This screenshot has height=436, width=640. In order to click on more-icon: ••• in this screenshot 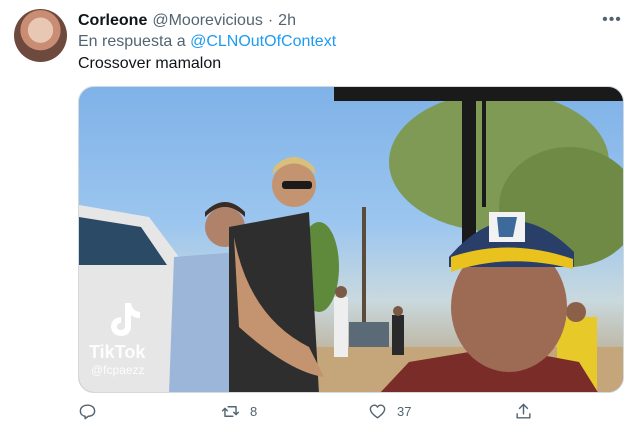, I will do `click(612, 20)`.